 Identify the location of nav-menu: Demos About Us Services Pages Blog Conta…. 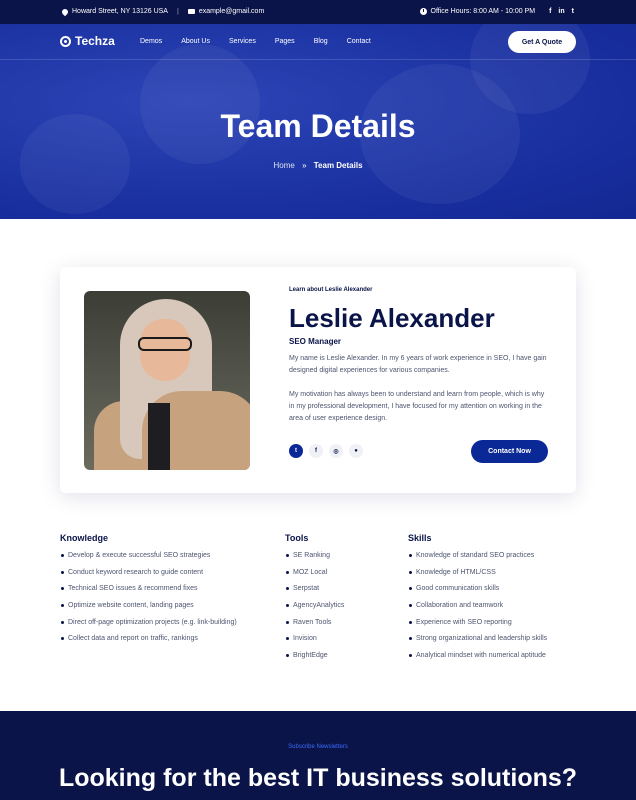
(255, 41).